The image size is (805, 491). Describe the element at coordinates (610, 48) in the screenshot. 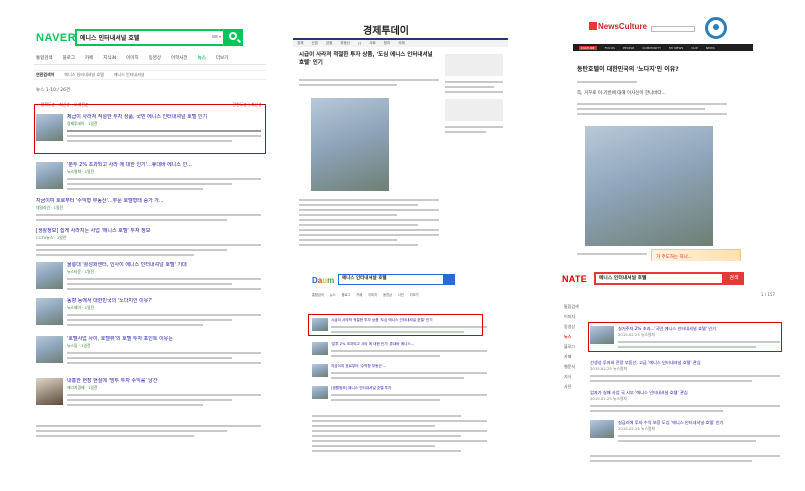

I see `nav-focus: FOCUS` at that location.